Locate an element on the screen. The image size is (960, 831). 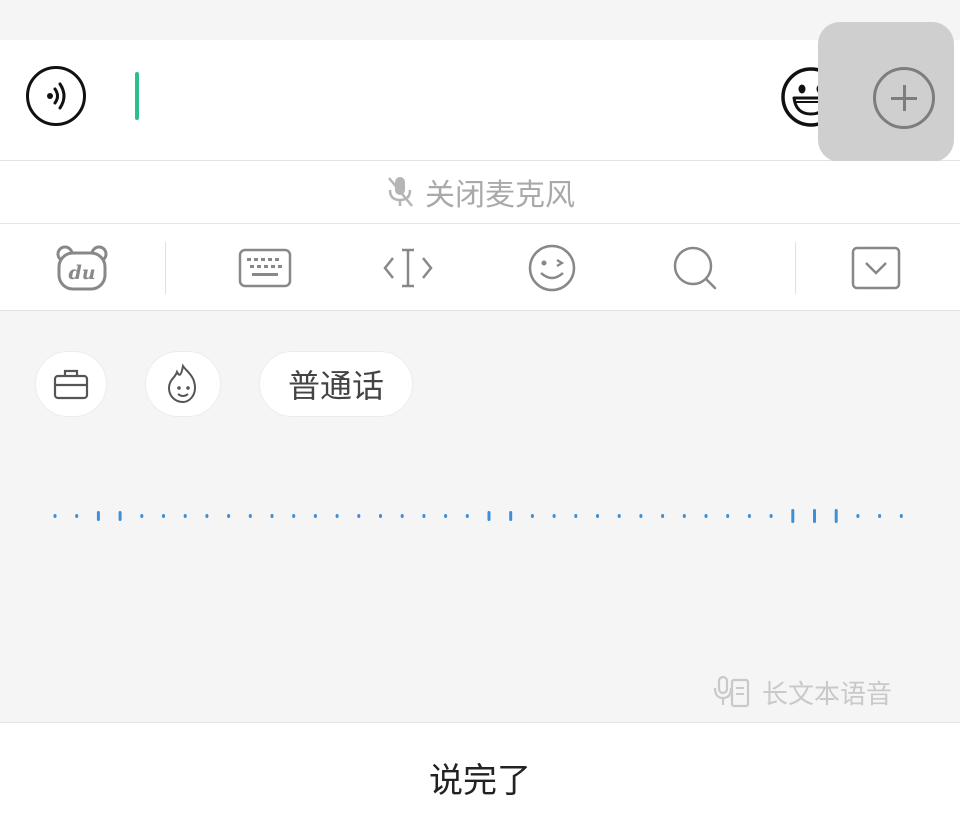
long-voice-label: 长文本语音 is located at coordinates (827, 694).